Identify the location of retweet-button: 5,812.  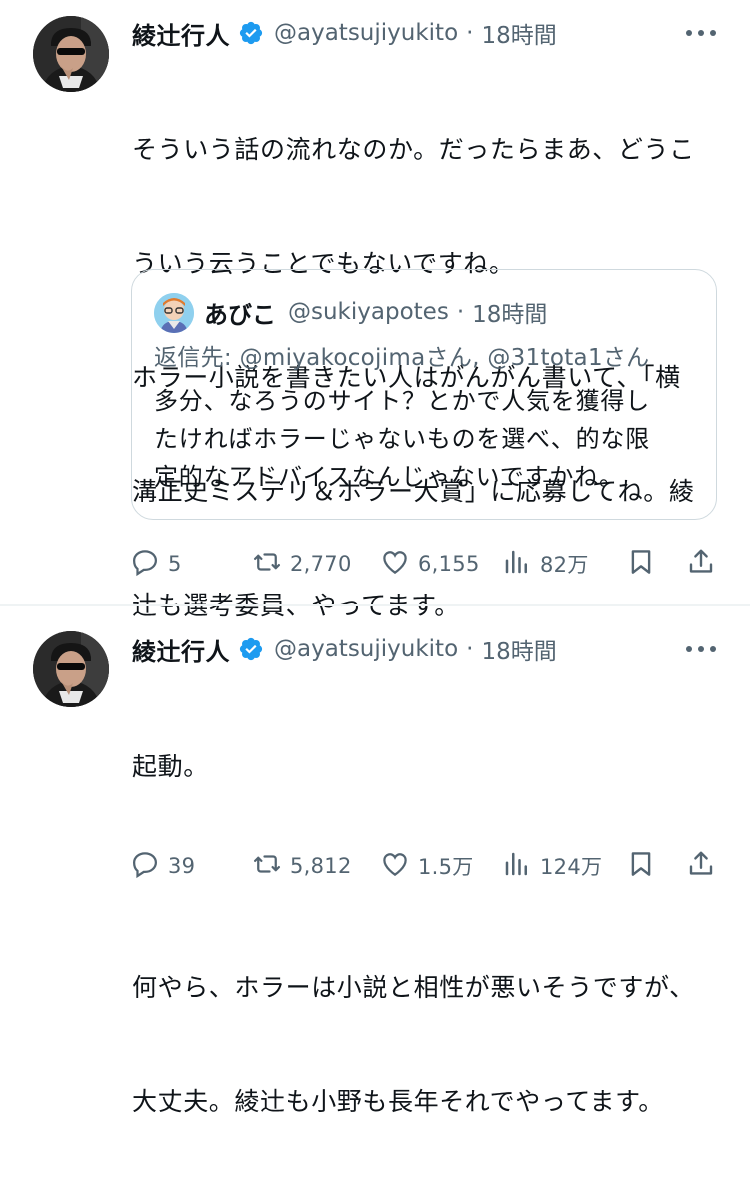
(302, 866).